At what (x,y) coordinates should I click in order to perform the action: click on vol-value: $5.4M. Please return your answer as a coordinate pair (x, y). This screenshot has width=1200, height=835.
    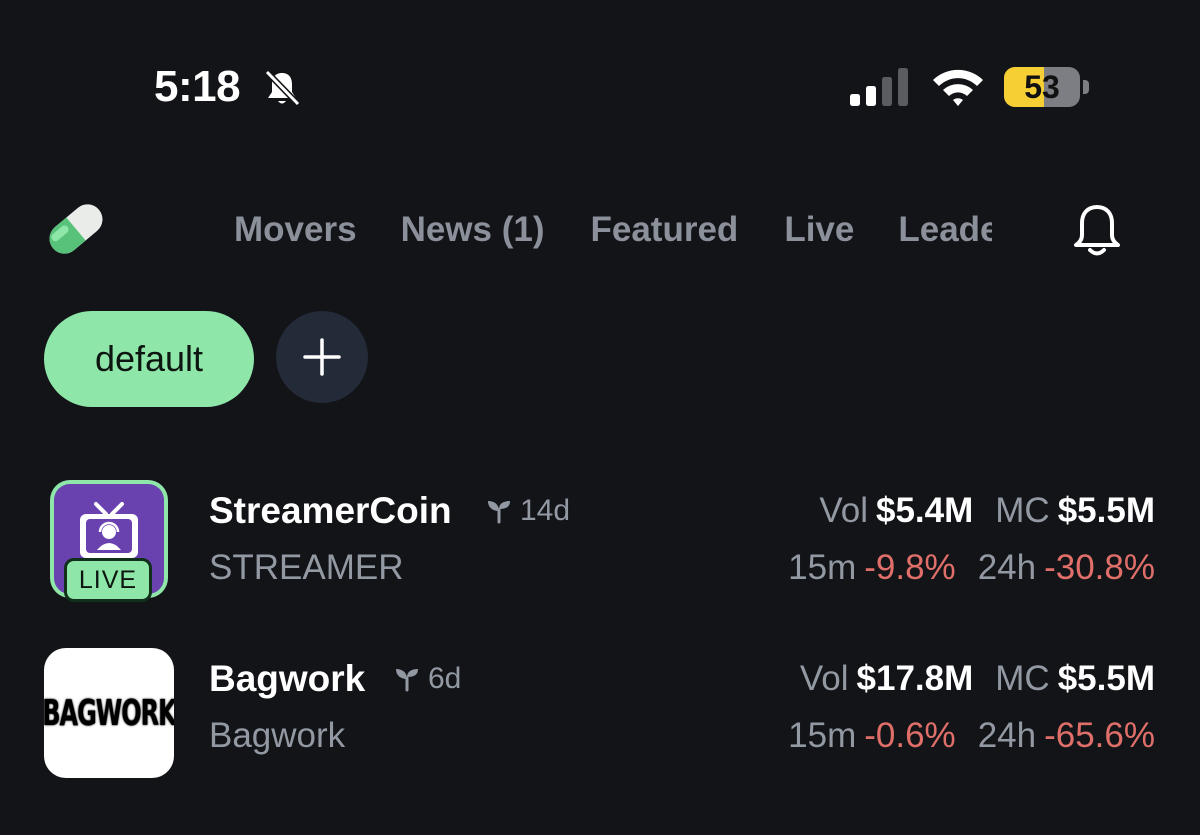
    Looking at the image, I should click on (925, 510).